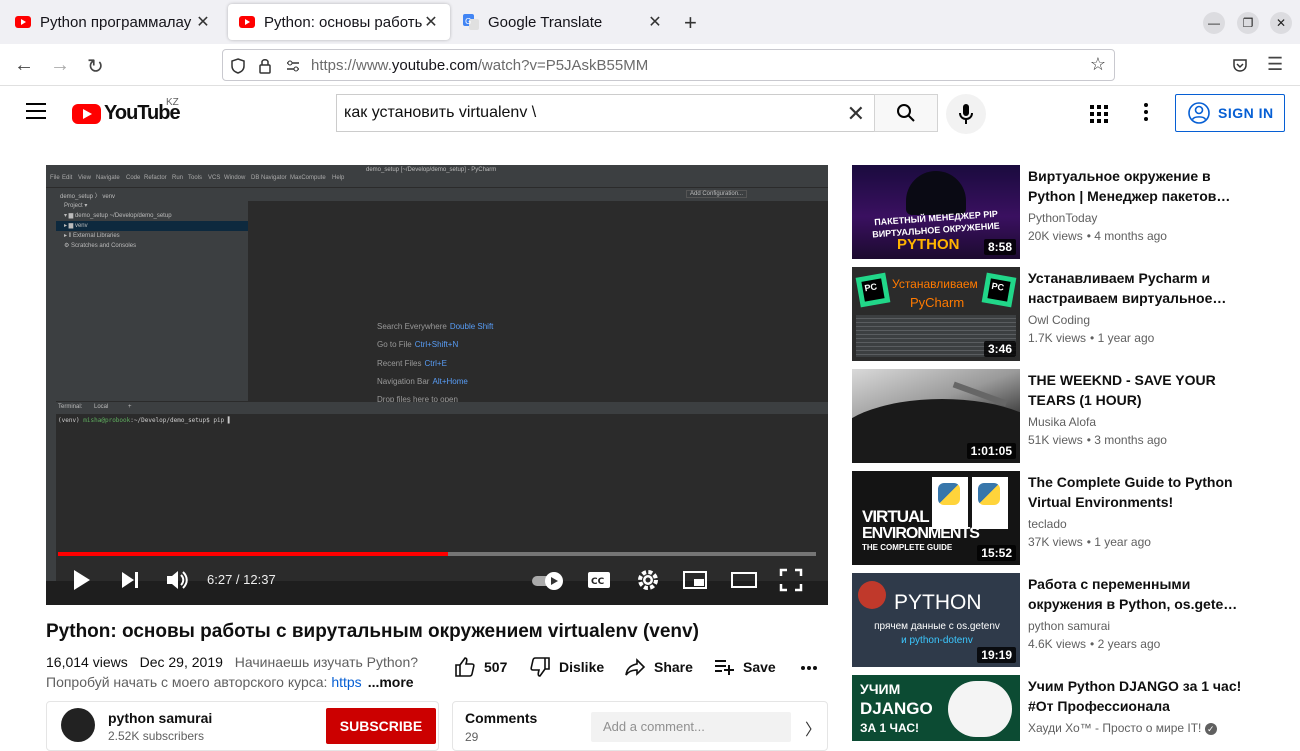  I want to click on save-button: Save, so click(744, 667).